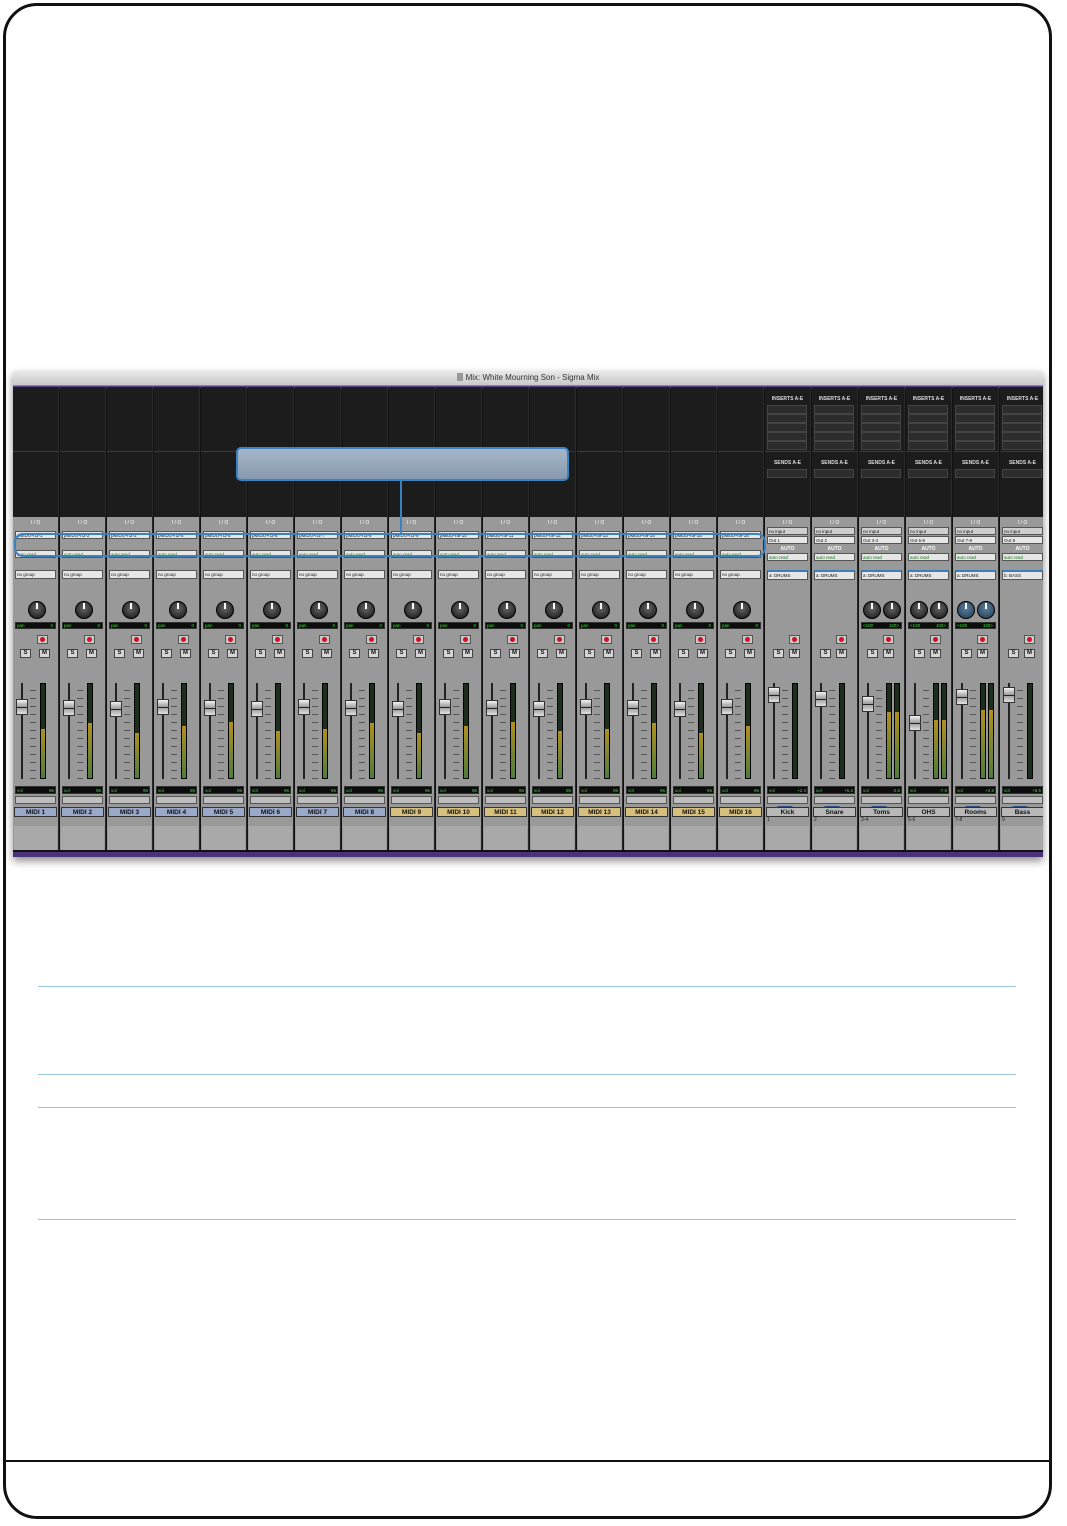 This screenshot has height=1526, width=1067. What do you see at coordinates (939, 610) in the screenshot?
I see `pan-knob-right` at bounding box center [939, 610].